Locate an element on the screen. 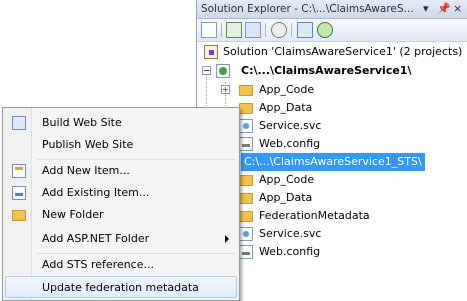 This screenshot has width=467, height=301. menu-item-update-federation-metadata: Update federation metadata is located at coordinates (121, 287).